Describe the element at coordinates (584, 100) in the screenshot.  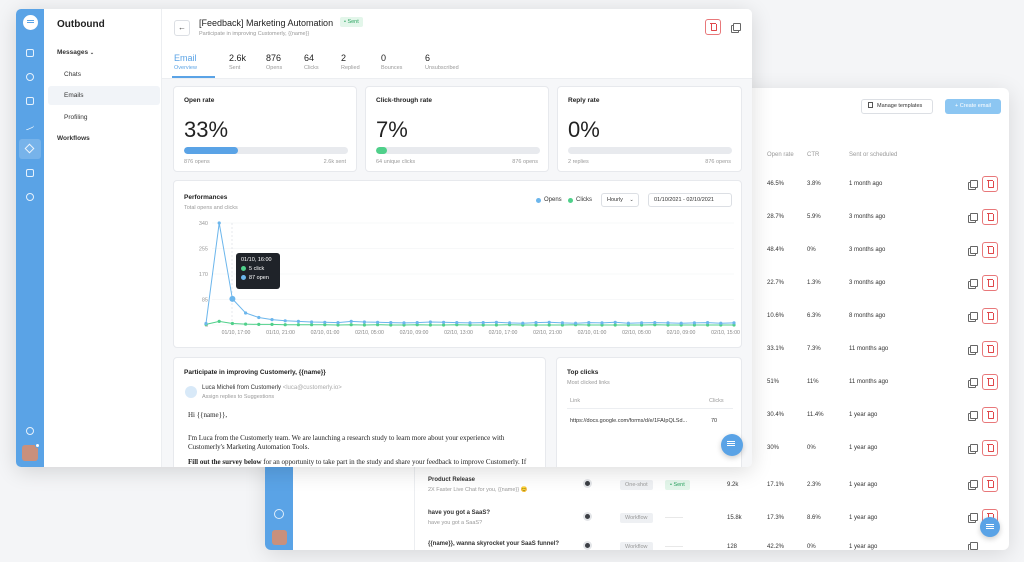
I see `card-title: Reply rate` at that location.